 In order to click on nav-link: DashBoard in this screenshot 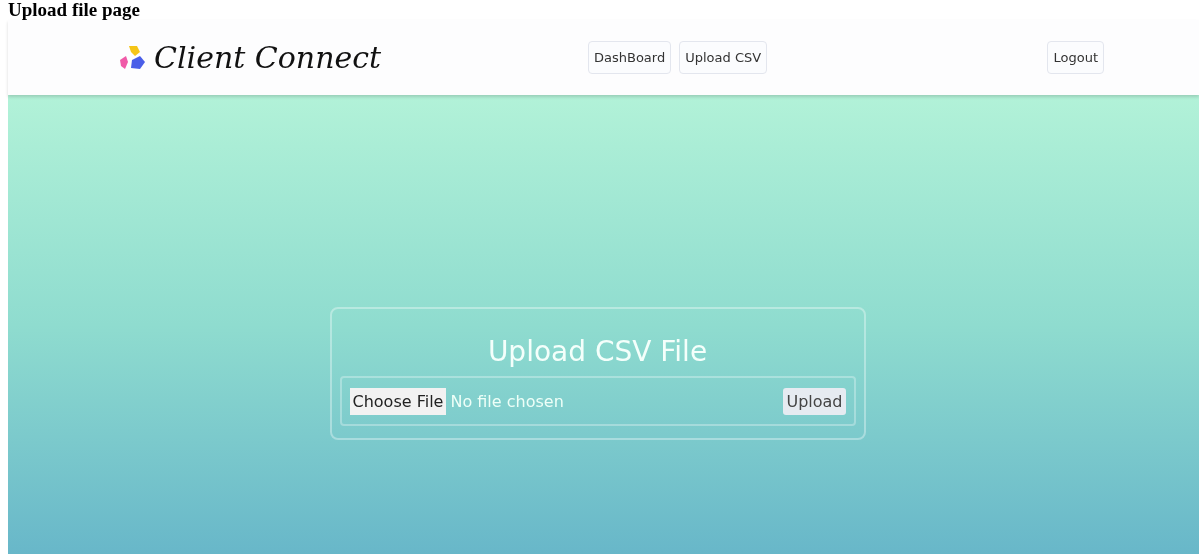, I will do `click(630, 57)`.